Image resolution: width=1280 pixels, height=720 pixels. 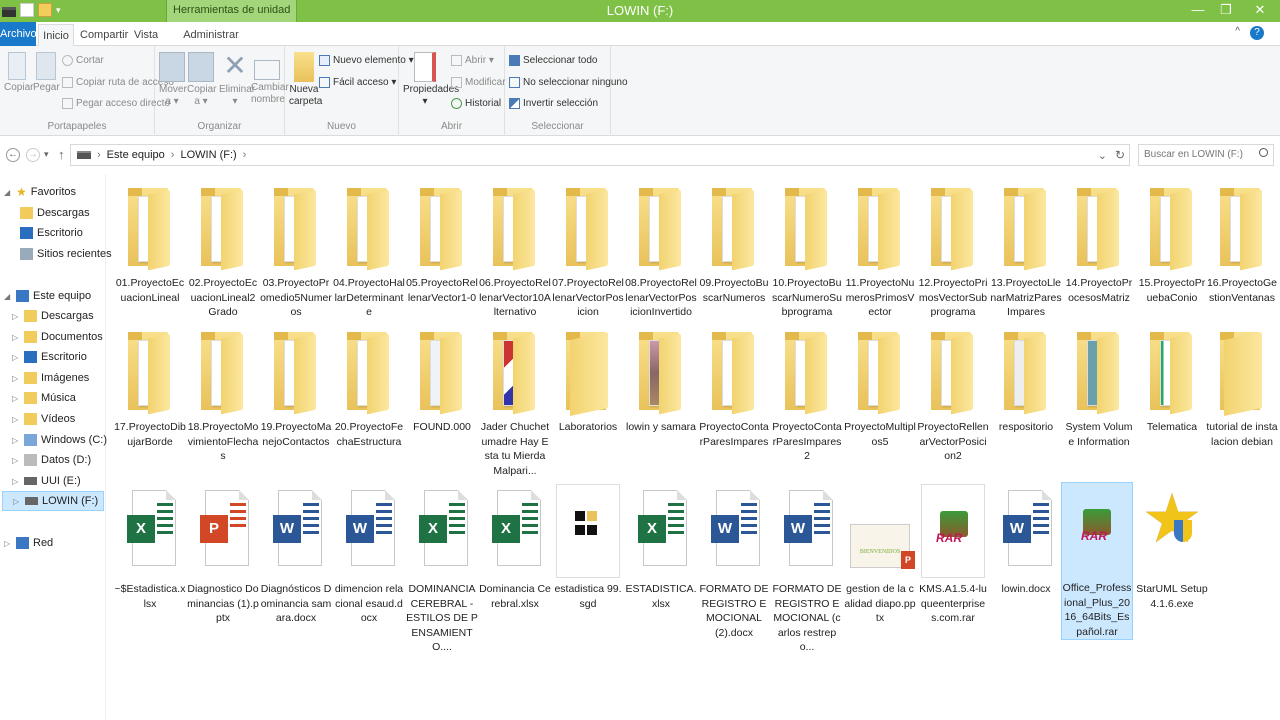 What do you see at coordinates (47, 296) in the screenshot?
I see `sidebar-item-este-equipo: ◢ Este equipo` at bounding box center [47, 296].